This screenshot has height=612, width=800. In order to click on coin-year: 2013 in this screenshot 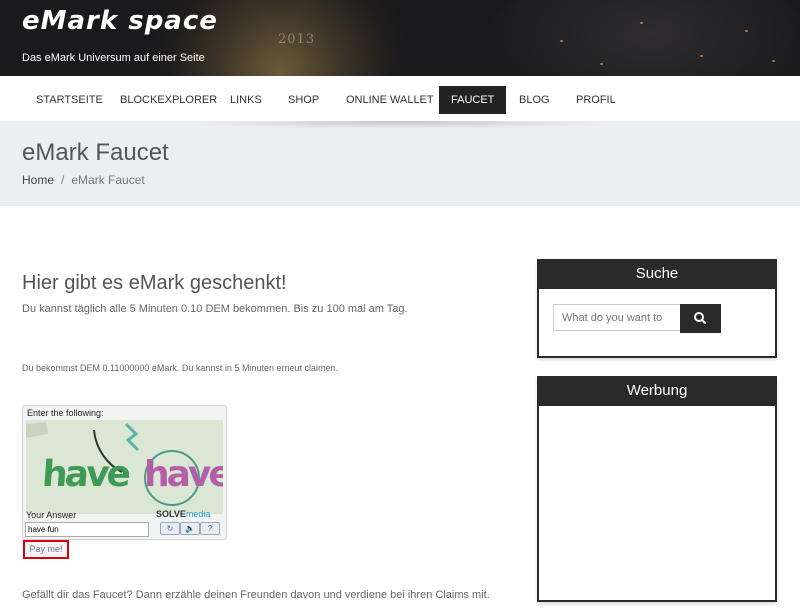, I will do `click(297, 39)`.